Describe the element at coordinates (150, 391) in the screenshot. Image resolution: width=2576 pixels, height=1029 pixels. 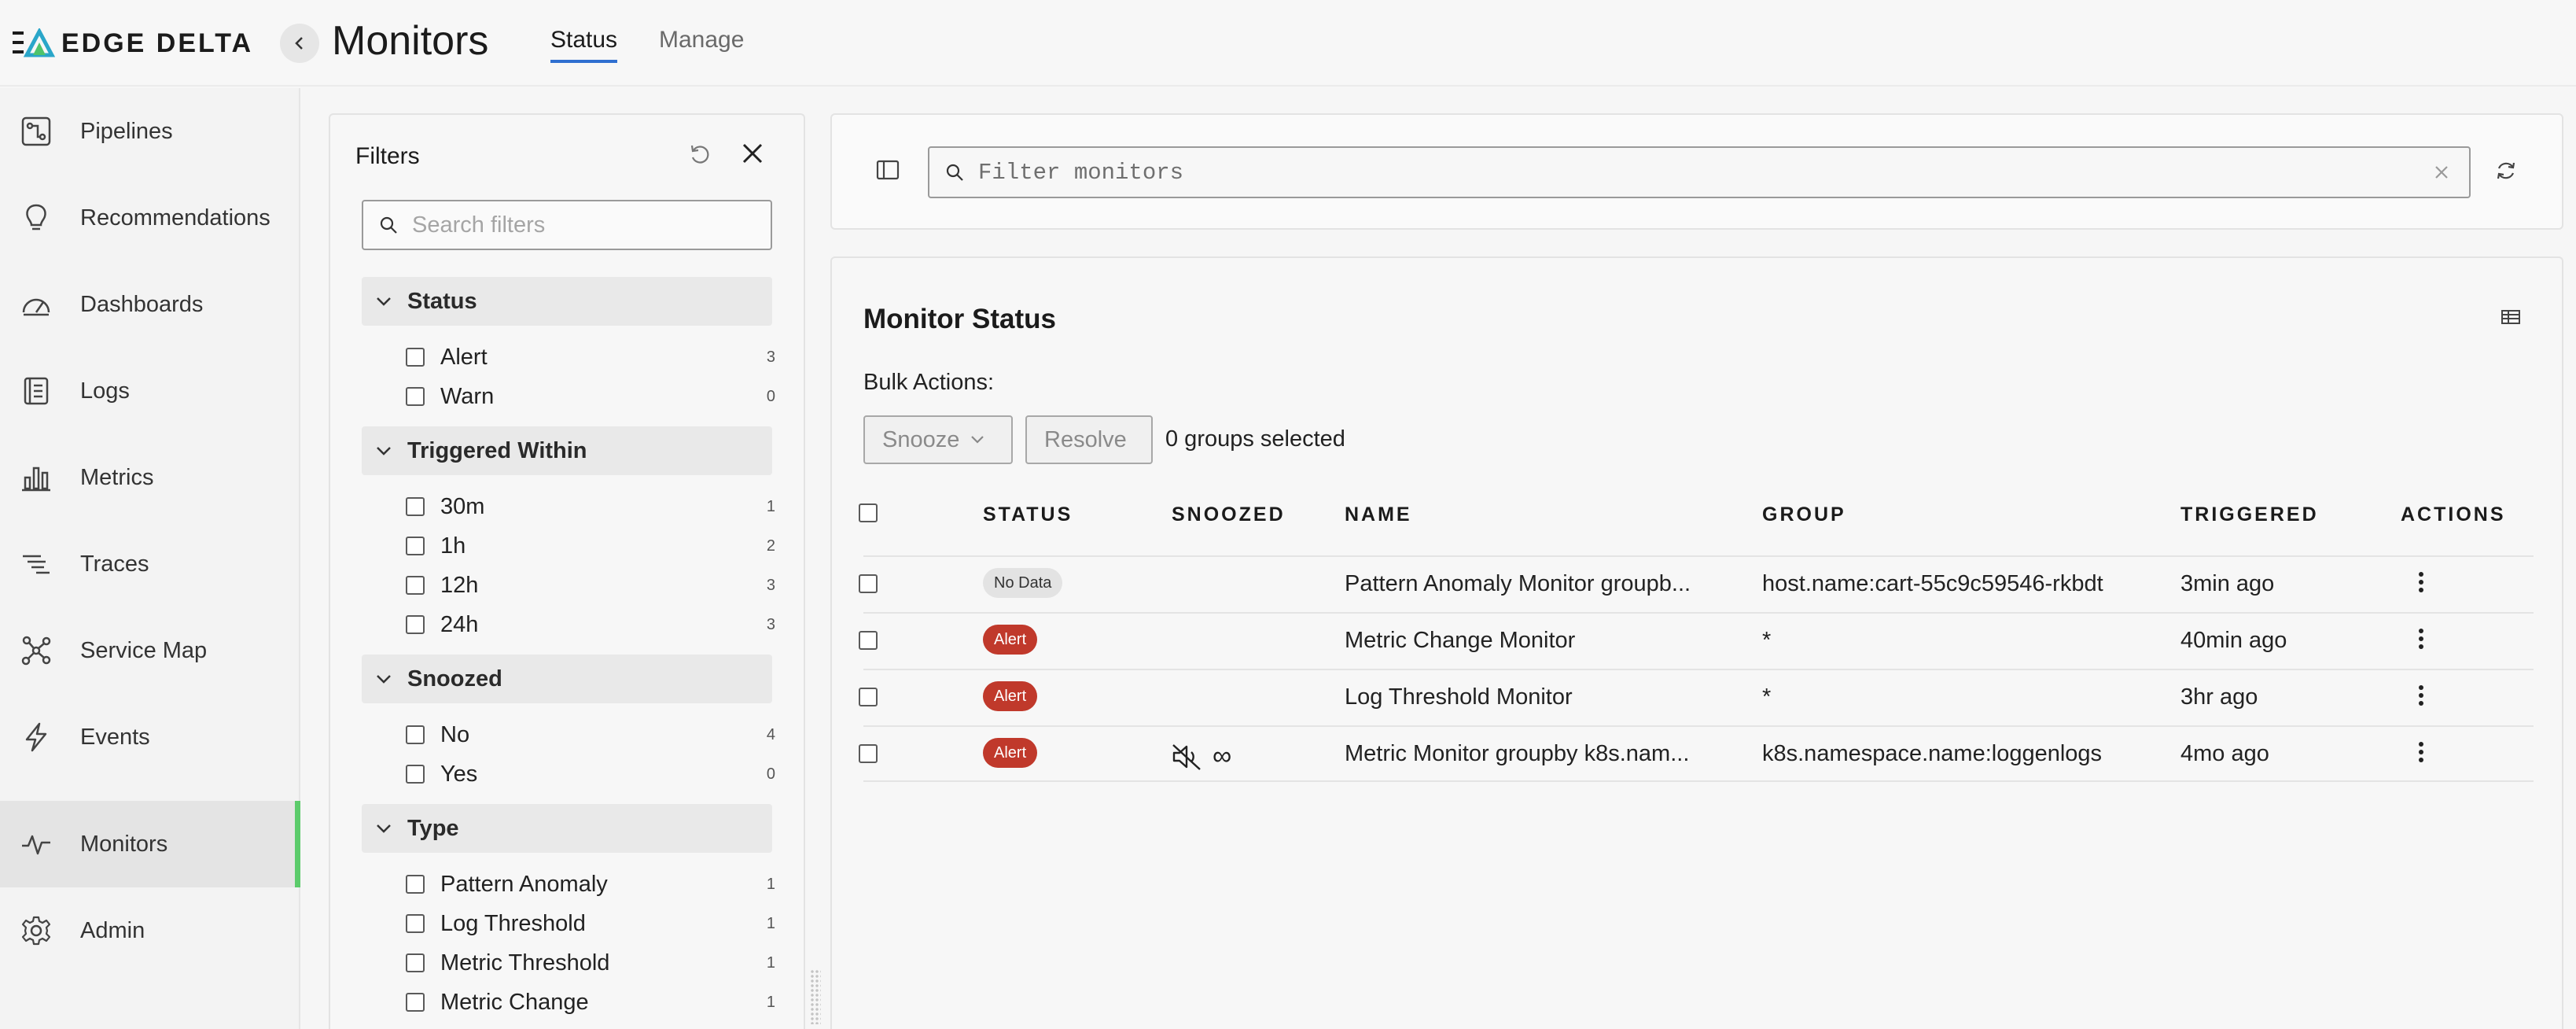
I see `sidebar-item-logs: Logs` at that location.